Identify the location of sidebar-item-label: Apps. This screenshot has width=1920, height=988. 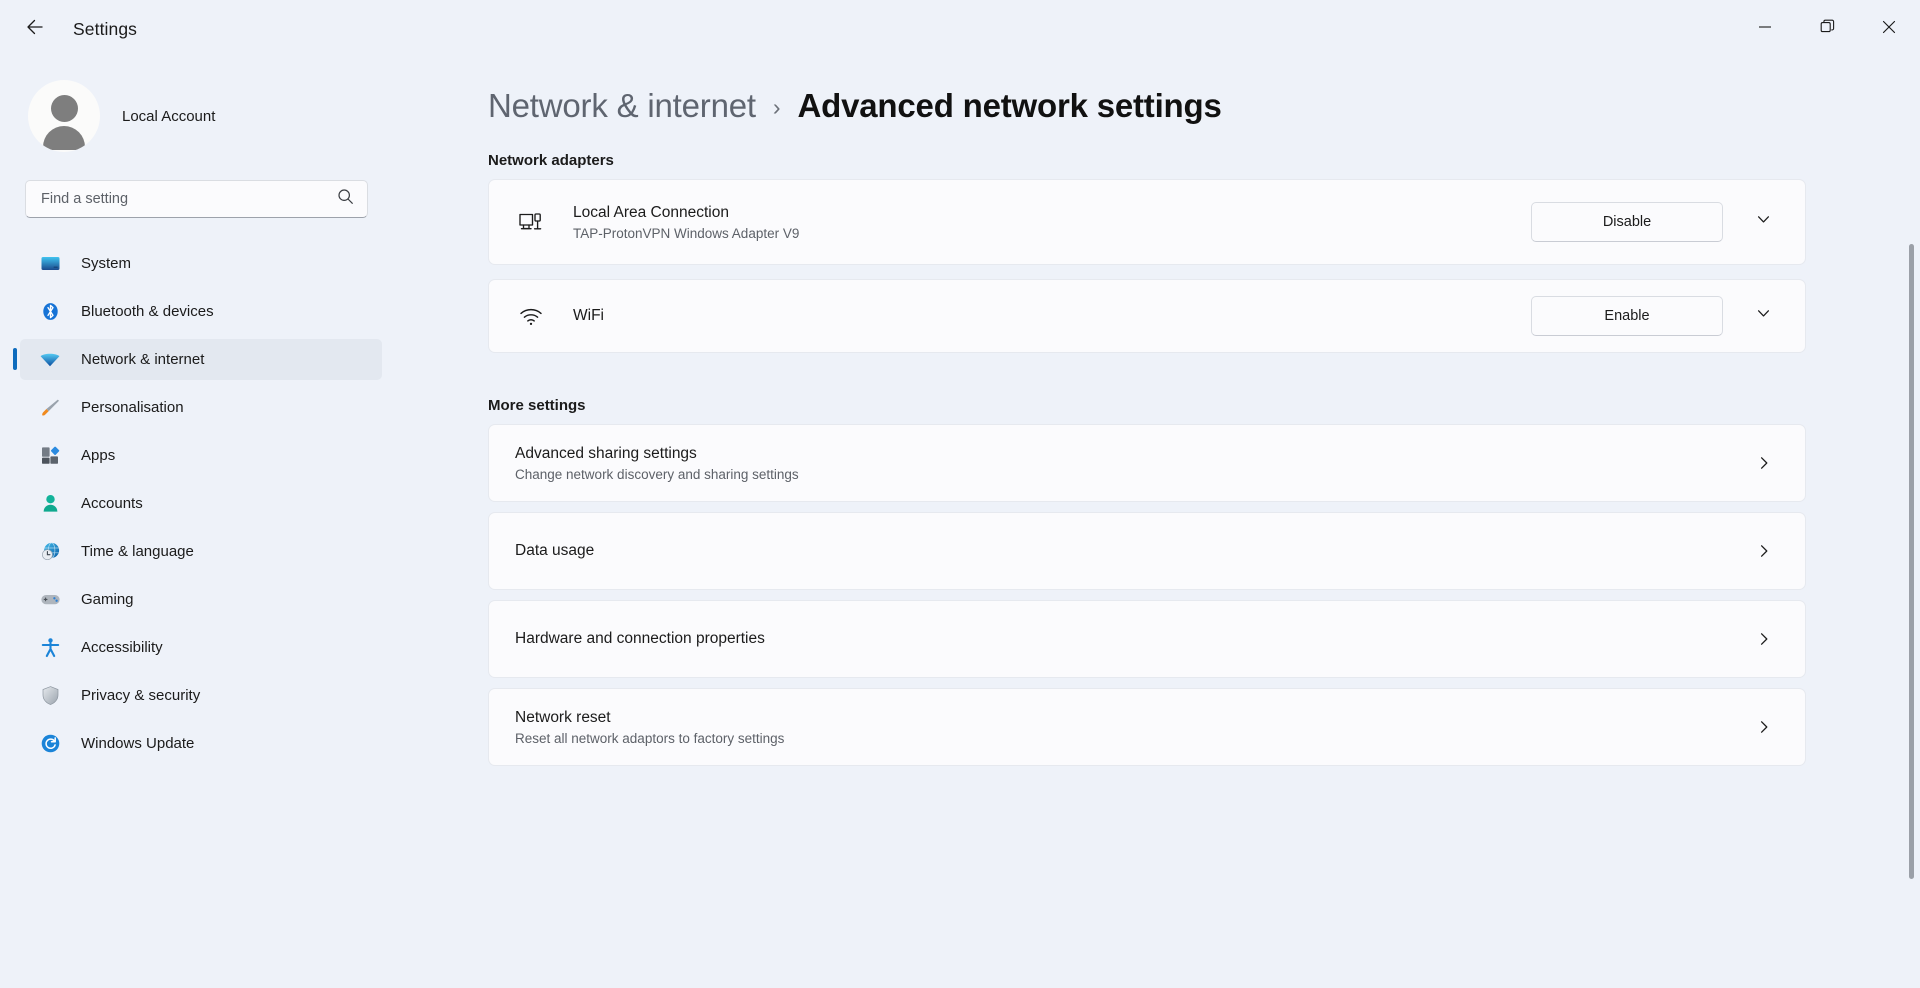
(98, 455).